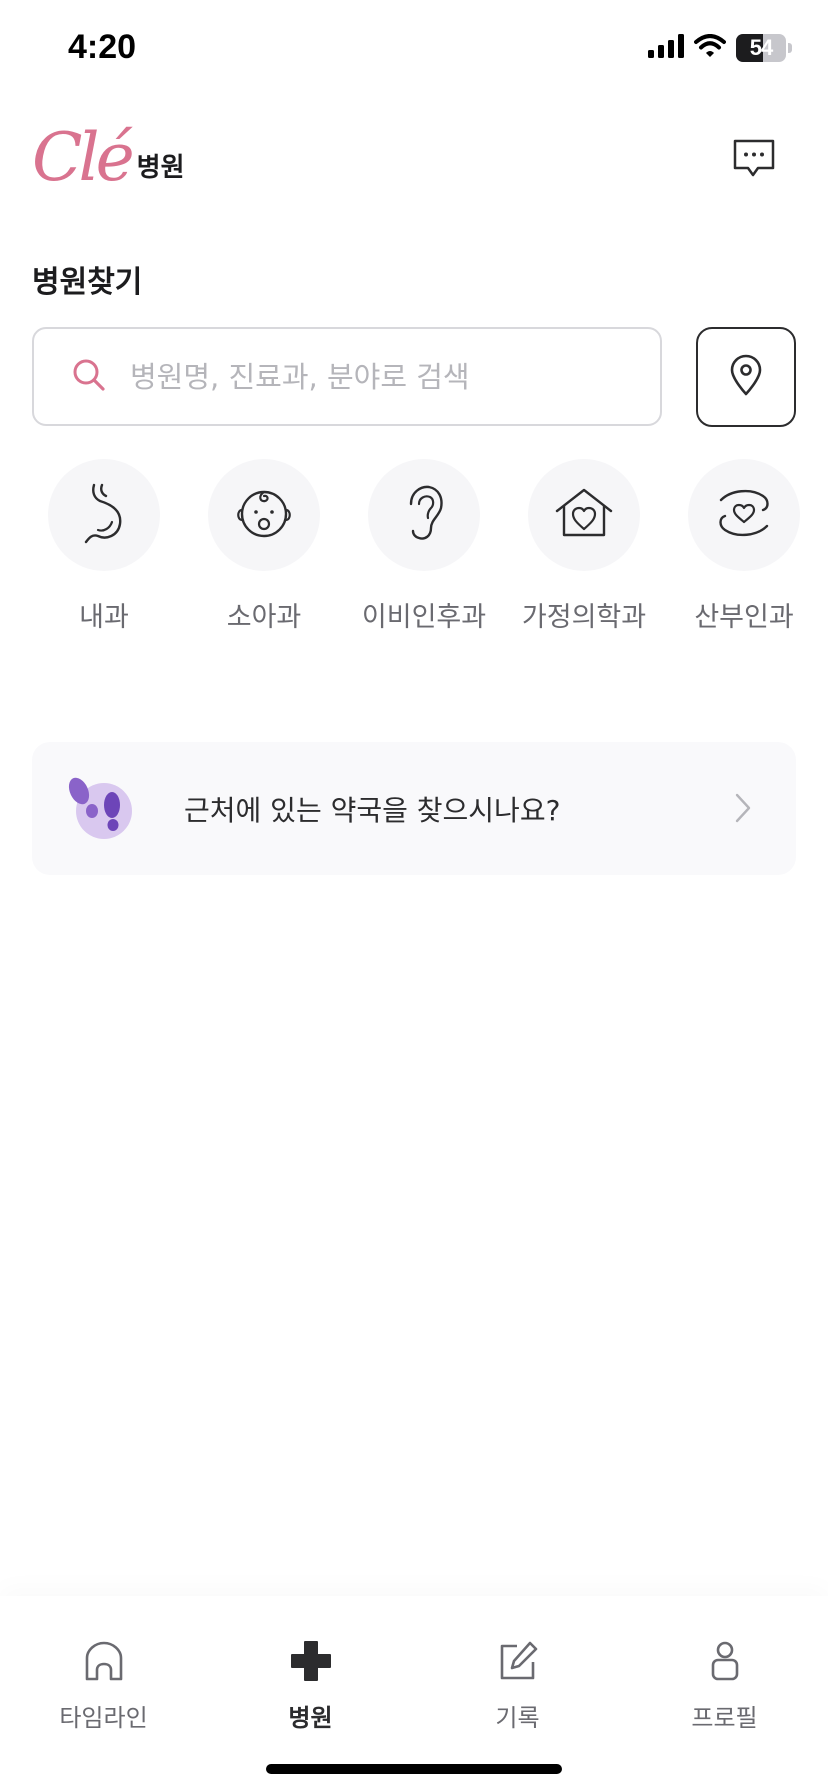 This screenshot has height=1792, width=828. Describe the element at coordinates (103, 1718) in the screenshot. I see `tab-label: 타임라인` at that location.